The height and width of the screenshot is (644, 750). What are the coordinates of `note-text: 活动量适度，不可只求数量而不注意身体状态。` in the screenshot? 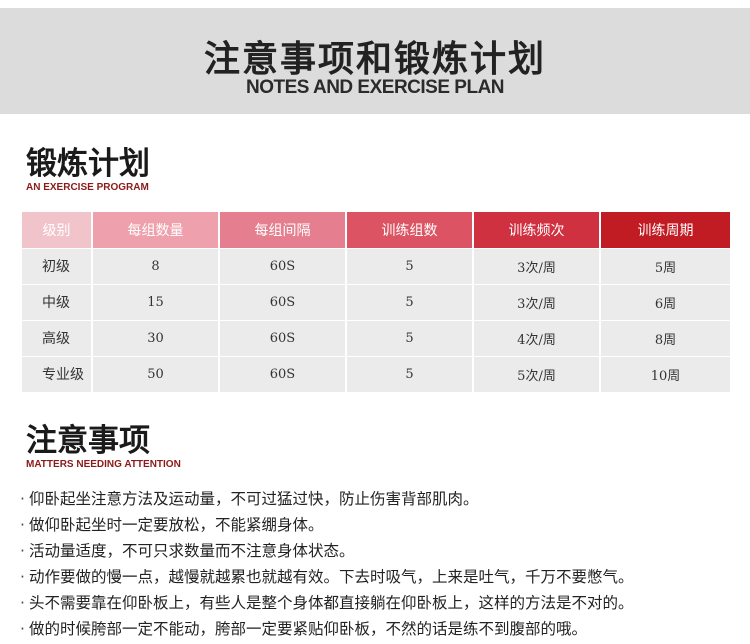 It's located at (191, 551).